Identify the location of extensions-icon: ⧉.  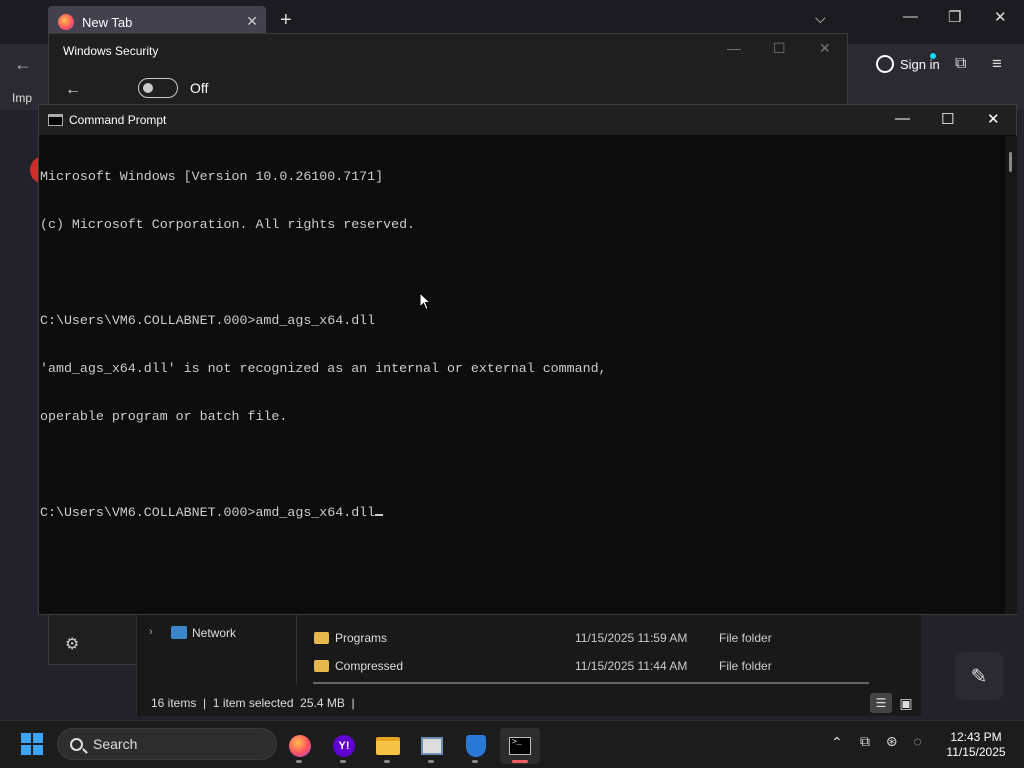
(960, 64).